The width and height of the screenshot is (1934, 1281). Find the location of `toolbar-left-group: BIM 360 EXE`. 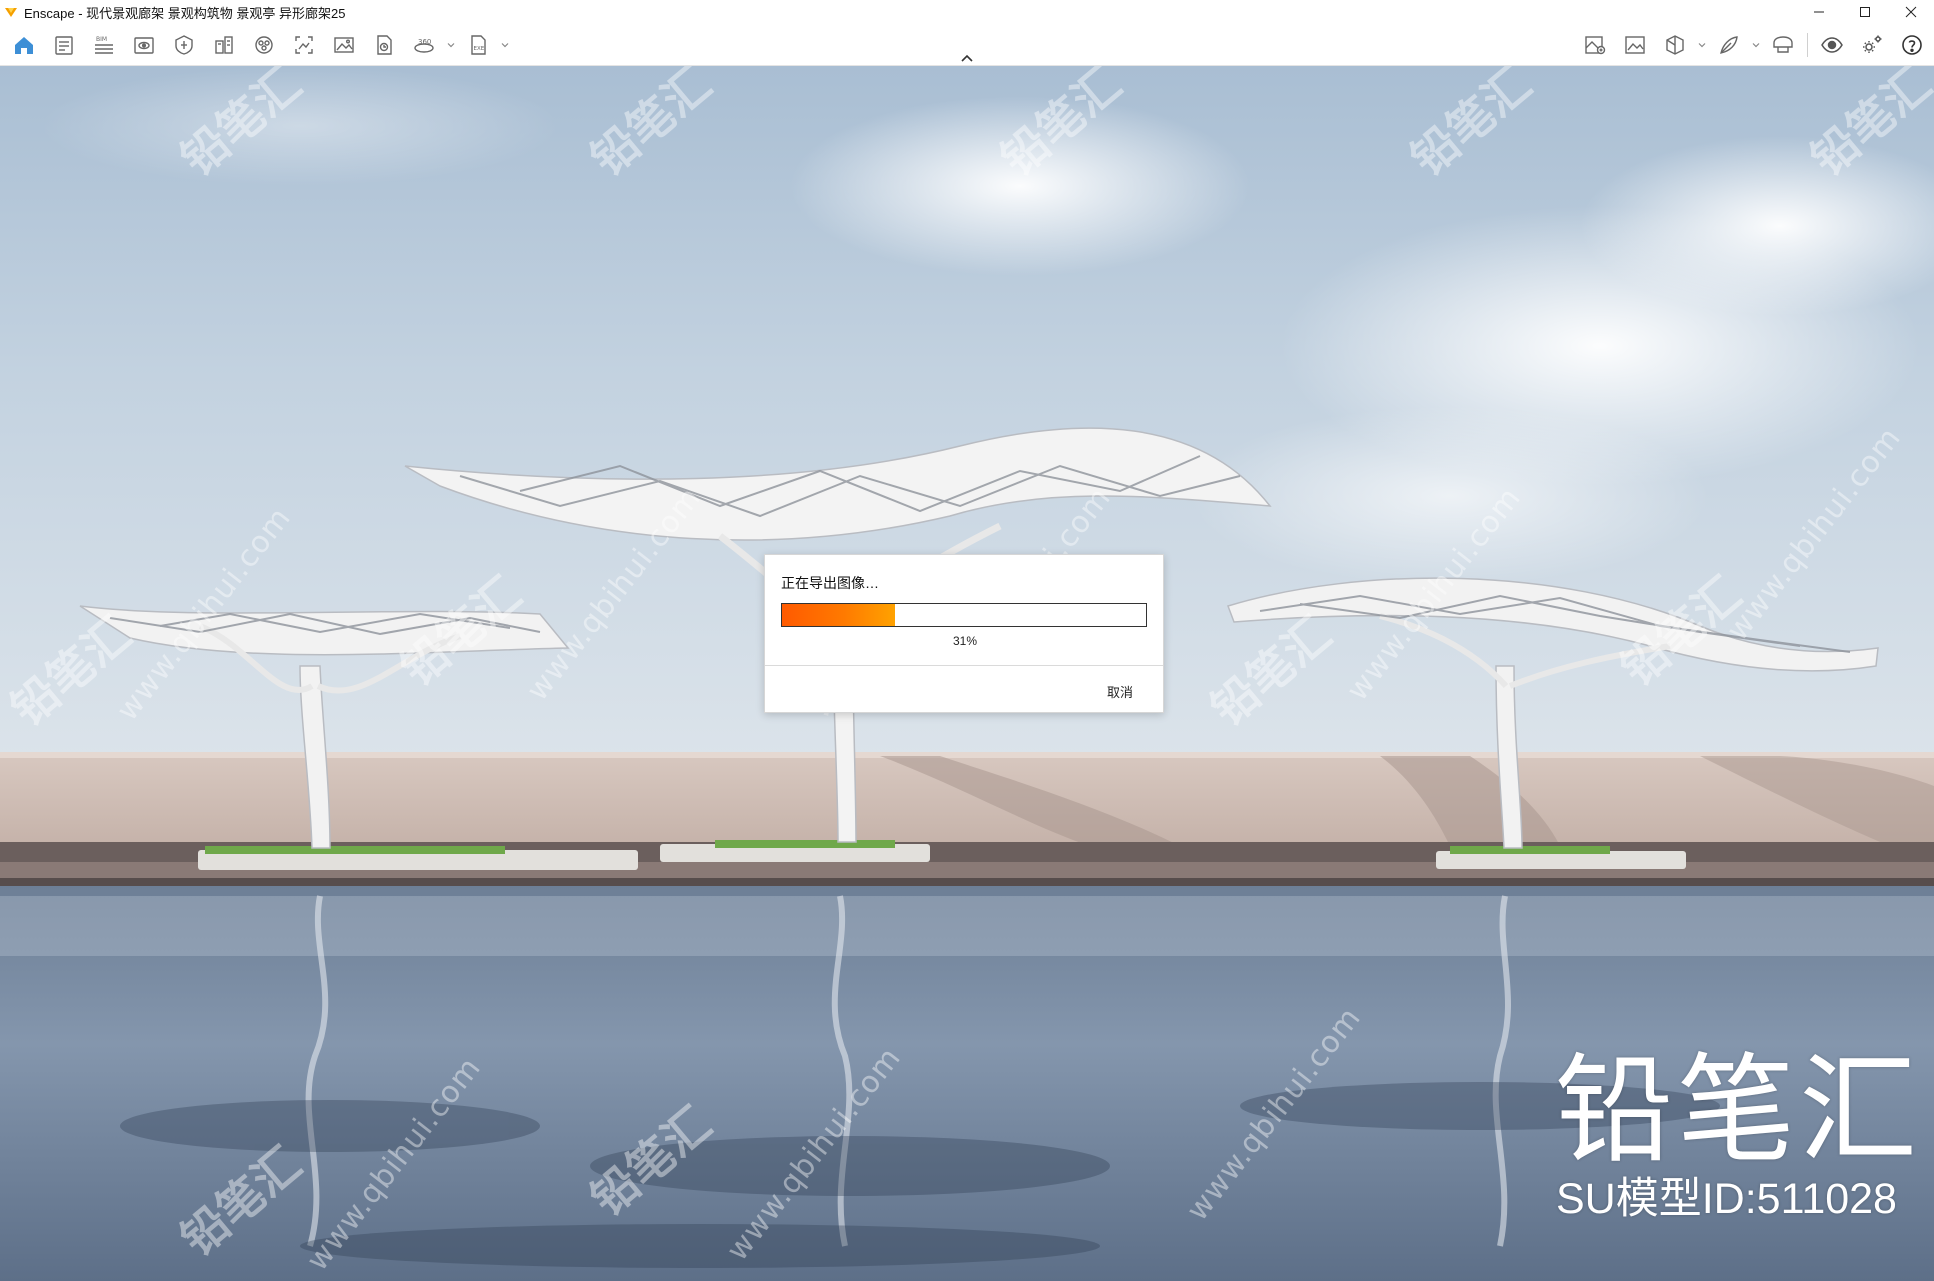

toolbar-left-group: BIM 360 EXE is located at coordinates (258, 45).